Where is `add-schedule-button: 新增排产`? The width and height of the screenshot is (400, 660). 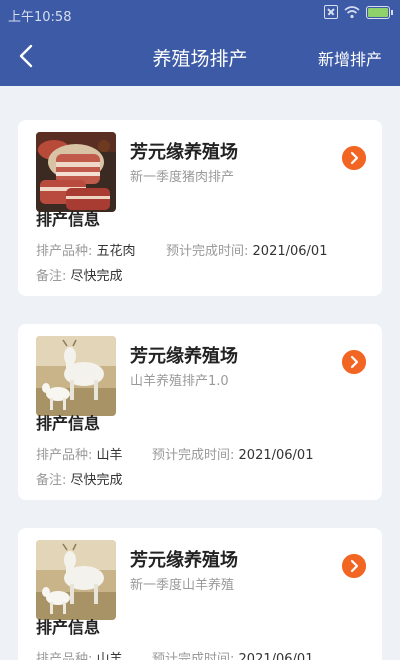 add-schedule-button: 新增排产 is located at coordinates (350, 58).